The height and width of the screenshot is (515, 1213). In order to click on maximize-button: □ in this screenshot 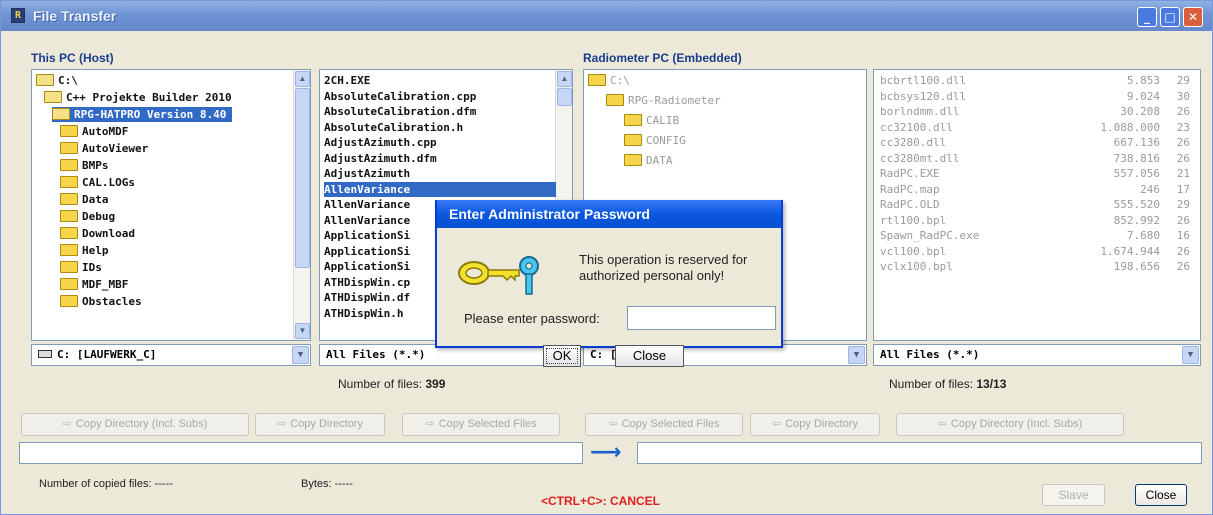, I will do `click(1170, 17)`.